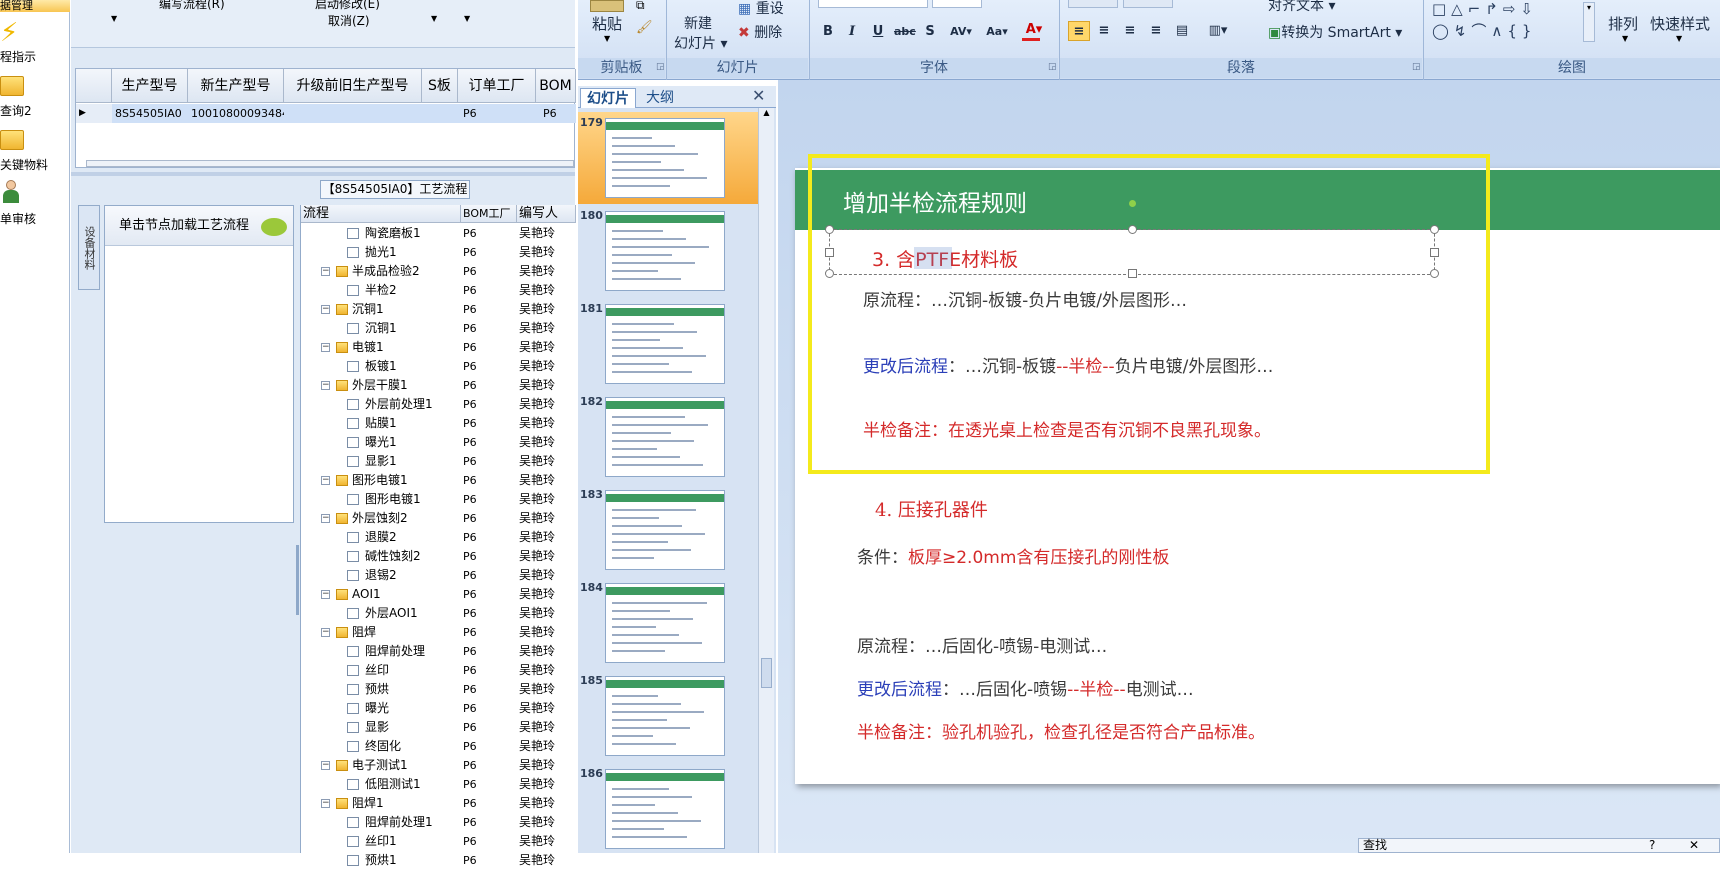 This screenshot has height=870, width=1720. I want to click on tree-row: − 图形电镀1 P6 吴艳玲, so click(438, 480).